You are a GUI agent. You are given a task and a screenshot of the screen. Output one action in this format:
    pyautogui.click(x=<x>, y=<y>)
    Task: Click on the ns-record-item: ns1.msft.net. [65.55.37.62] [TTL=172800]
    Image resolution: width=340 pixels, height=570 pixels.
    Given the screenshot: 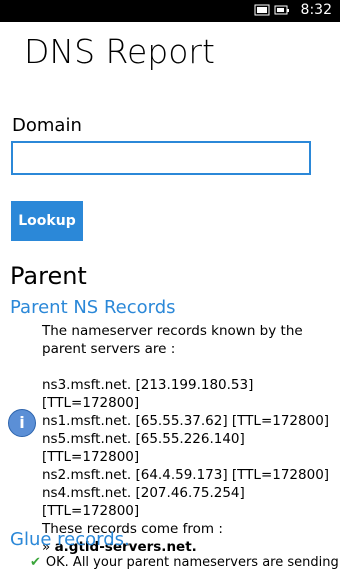 What is the action you would take?
    pyautogui.click(x=186, y=421)
    